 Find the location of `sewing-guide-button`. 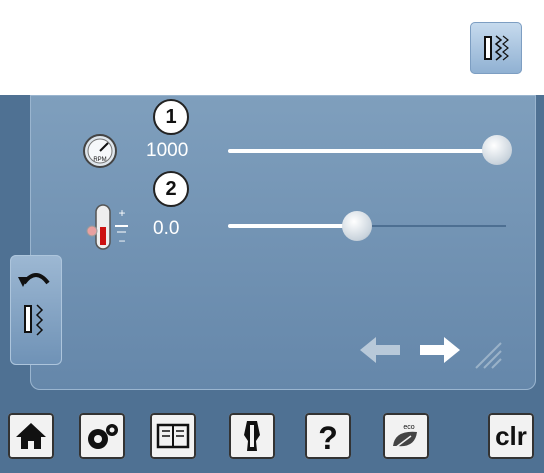

sewing-guide-button is located at coordinates (252, 436).